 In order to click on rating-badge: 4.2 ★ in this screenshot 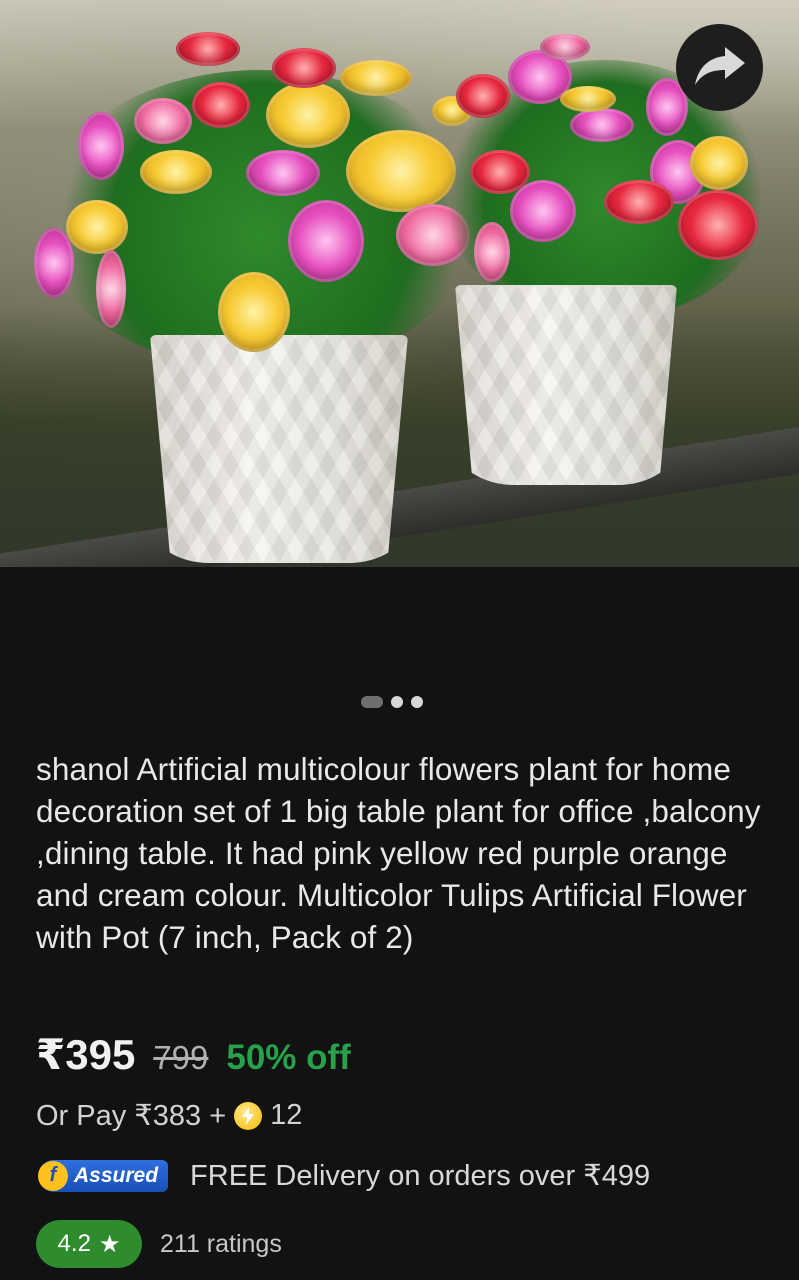, I will do `click(89, 1244)`.